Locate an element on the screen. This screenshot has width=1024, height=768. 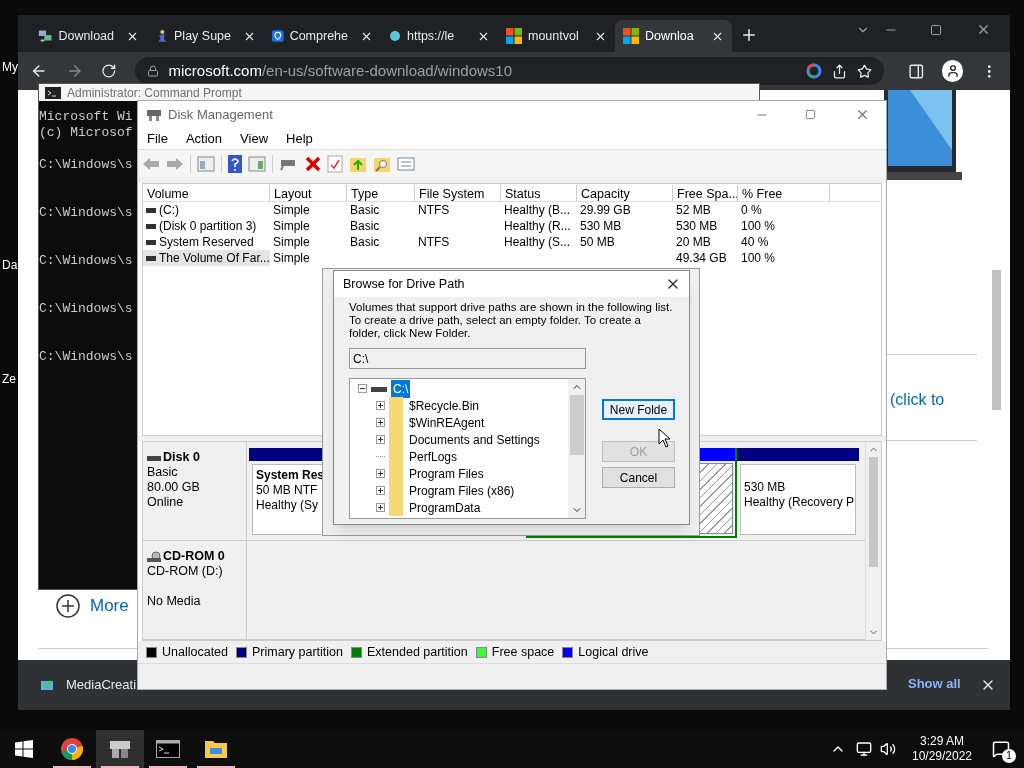
notification-button: 1 is located at coordinates (1001, 749).